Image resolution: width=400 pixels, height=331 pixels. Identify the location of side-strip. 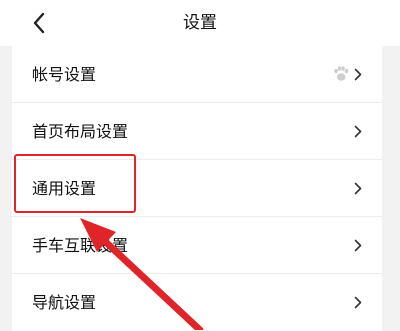
(391, 188).